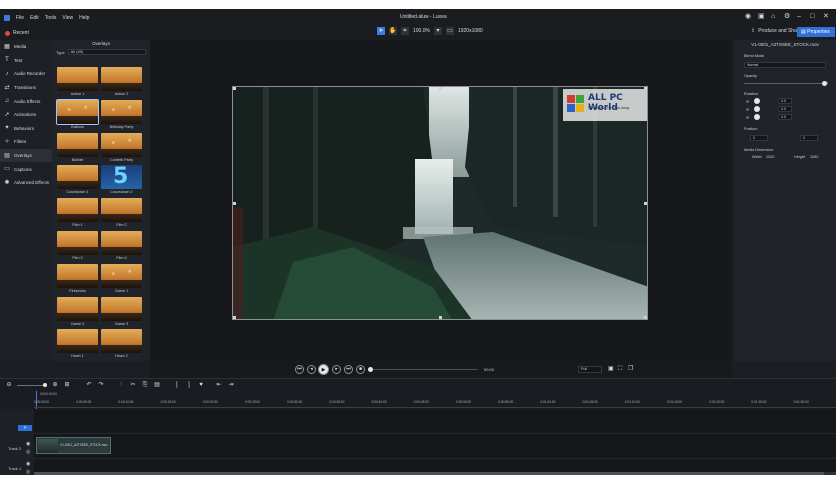 Image resolution: width=836 pixels, height=484 pixels. What do you see at coordinates (813, 16) in the screenshot?
I see `maximize-icon: □` at bounding box center [813, 16].